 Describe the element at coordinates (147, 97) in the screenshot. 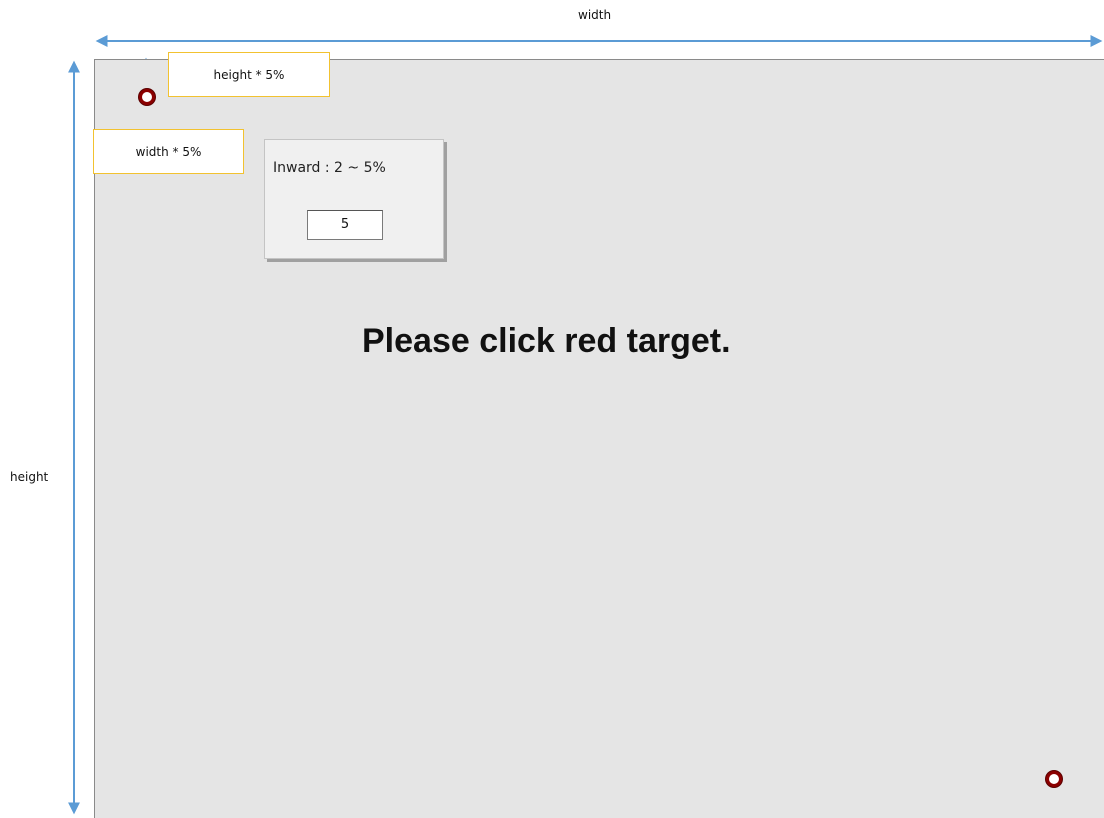

I see `red-target-top-left` at that location.